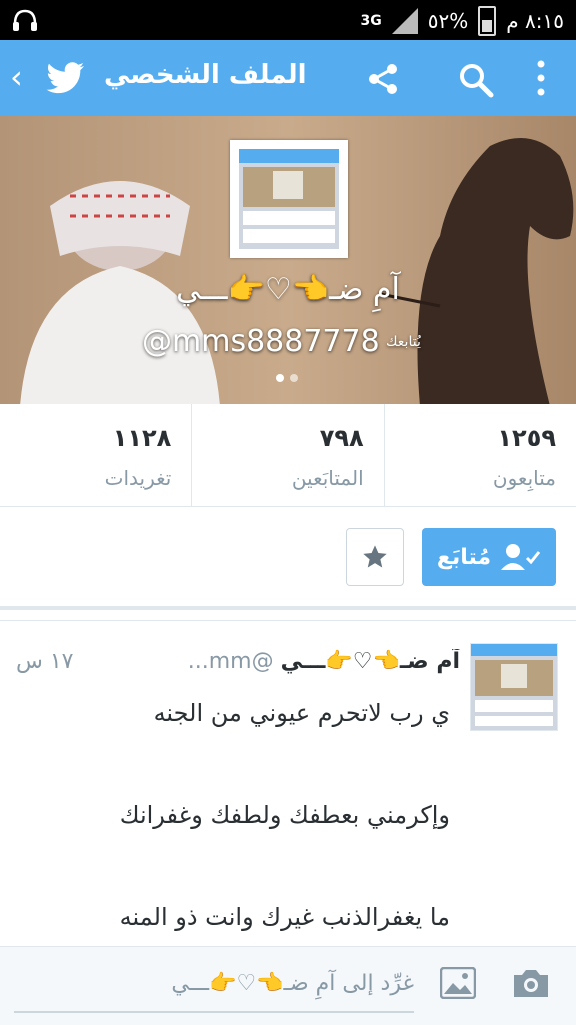  What do you see at coordinates (404, 21) in the screenshot?
I see `signal-icon` at bounding box center [404, 21].